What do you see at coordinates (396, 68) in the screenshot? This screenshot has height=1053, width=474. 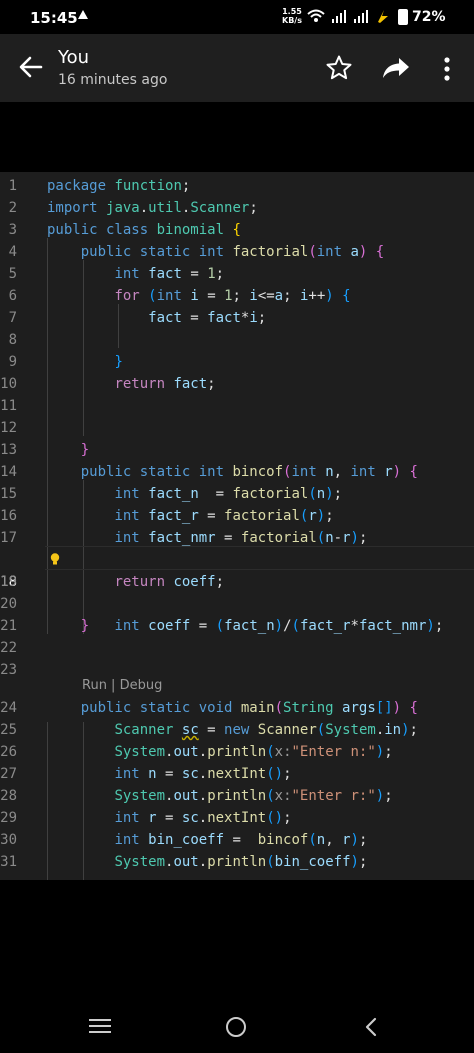 I see `share-forward-icon` at bounding box center [396, 68].